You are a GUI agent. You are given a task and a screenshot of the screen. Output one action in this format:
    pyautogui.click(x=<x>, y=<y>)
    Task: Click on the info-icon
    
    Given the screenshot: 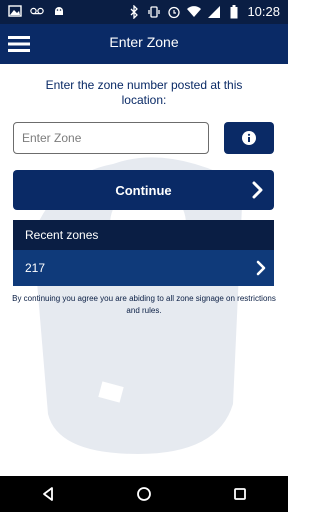 What is the action you would take?
    pyautogui.click(x=249, y=138)
    